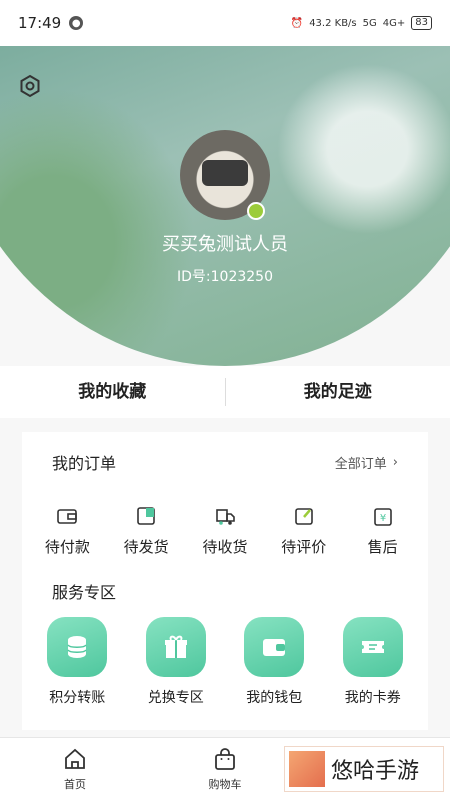 Image resolution: width=450 pixels, height=800 pixels. I want to click on nav-home: 首页, so click(75, 769).